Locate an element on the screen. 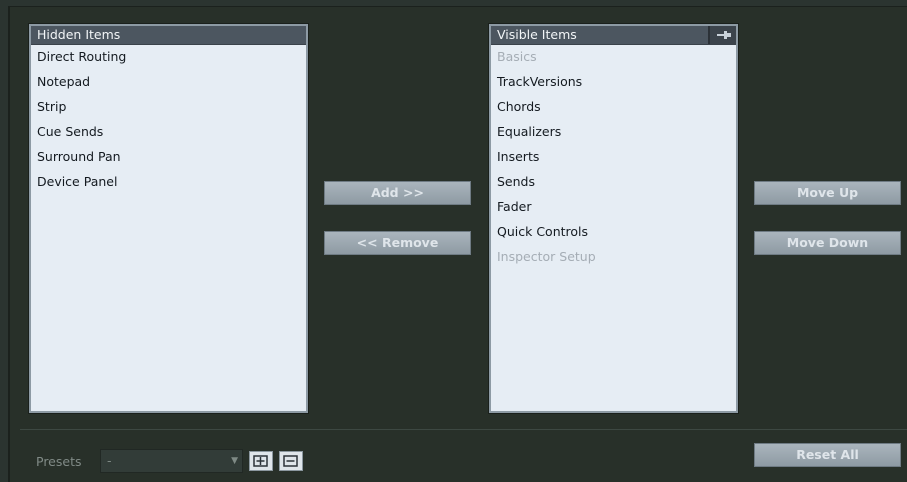  presets-label: Presets is located at coordinates (59, 461).